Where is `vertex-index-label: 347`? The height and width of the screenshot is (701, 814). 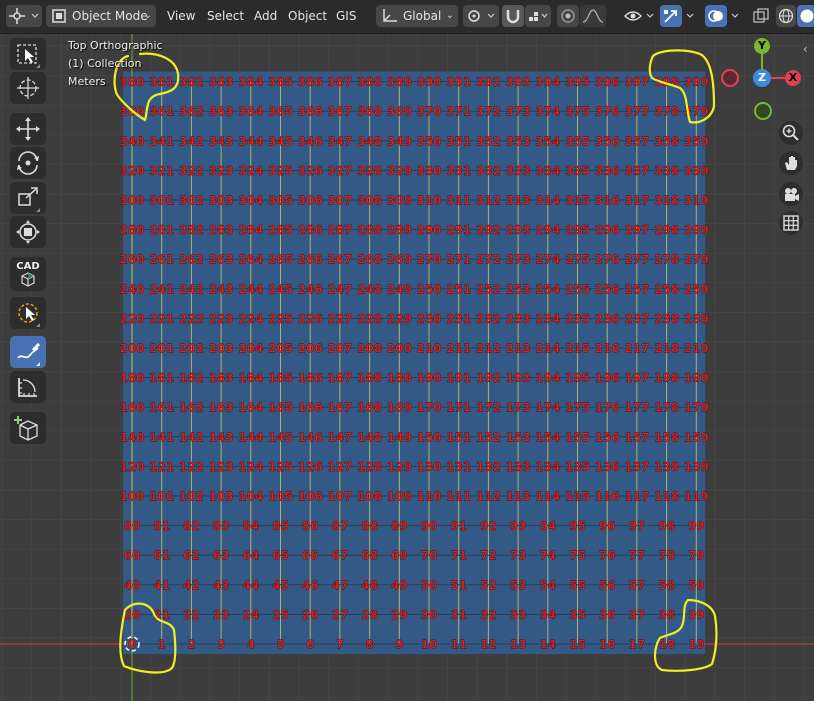 vertex-index-label: 347 is located at coordinates (339, 141).